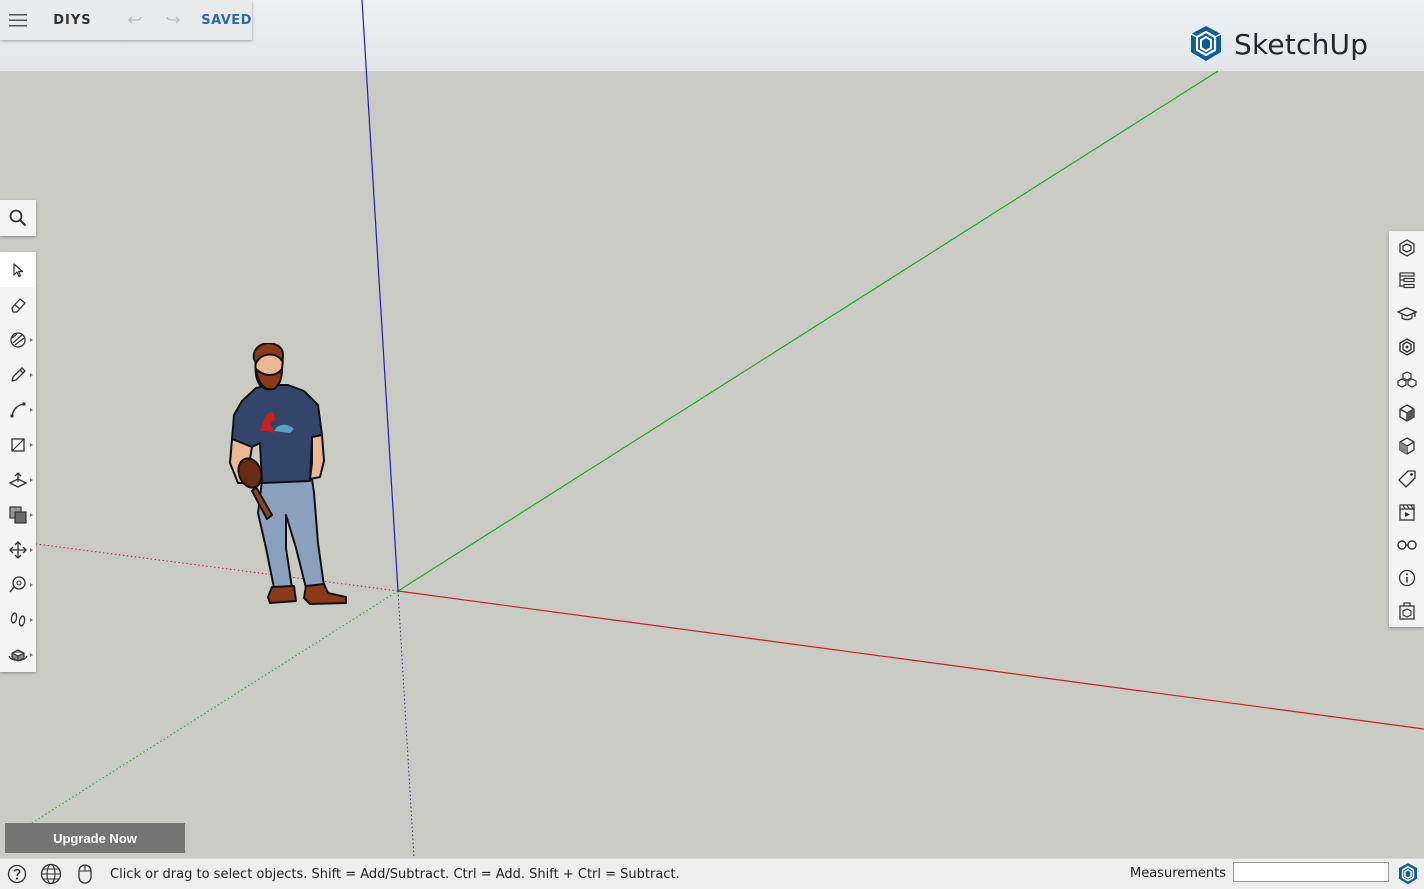 Image resolution: width=1424 pixels, height=889 pixels. I want to click on paint-icon, so click(18, 339).